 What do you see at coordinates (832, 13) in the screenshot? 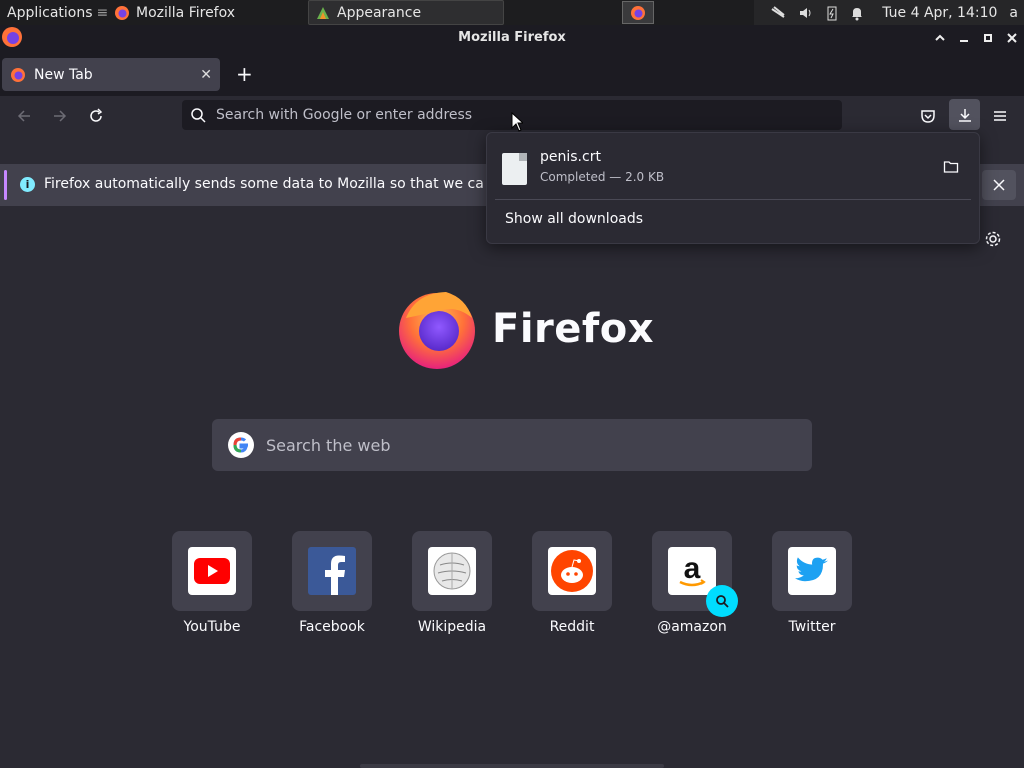
I see `battery-icon` at bounding box center [832, 13].